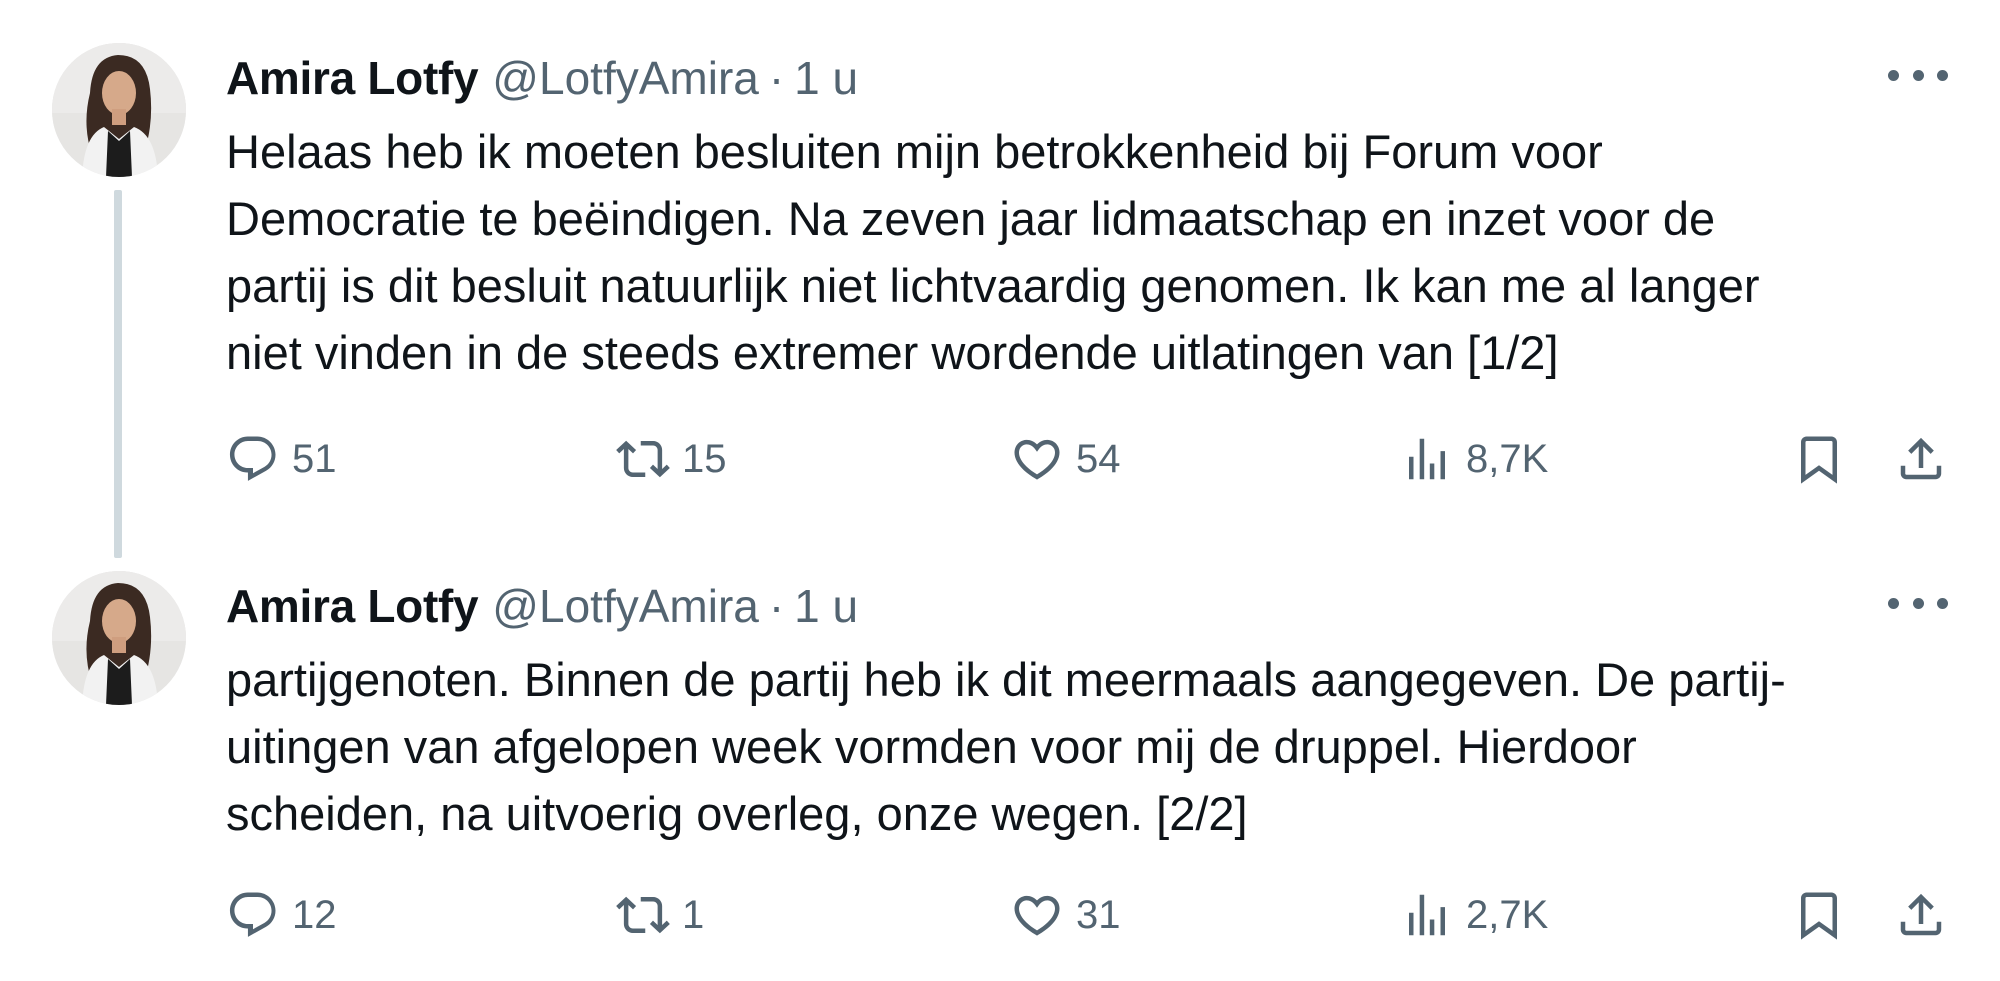  I want to click on like-count: 54, so click(1098, 458).